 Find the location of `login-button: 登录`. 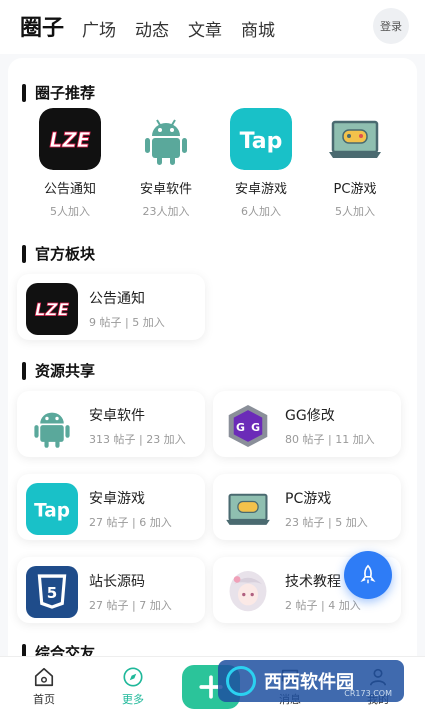

login-button: 登录 is located at coordinates (391, 26).